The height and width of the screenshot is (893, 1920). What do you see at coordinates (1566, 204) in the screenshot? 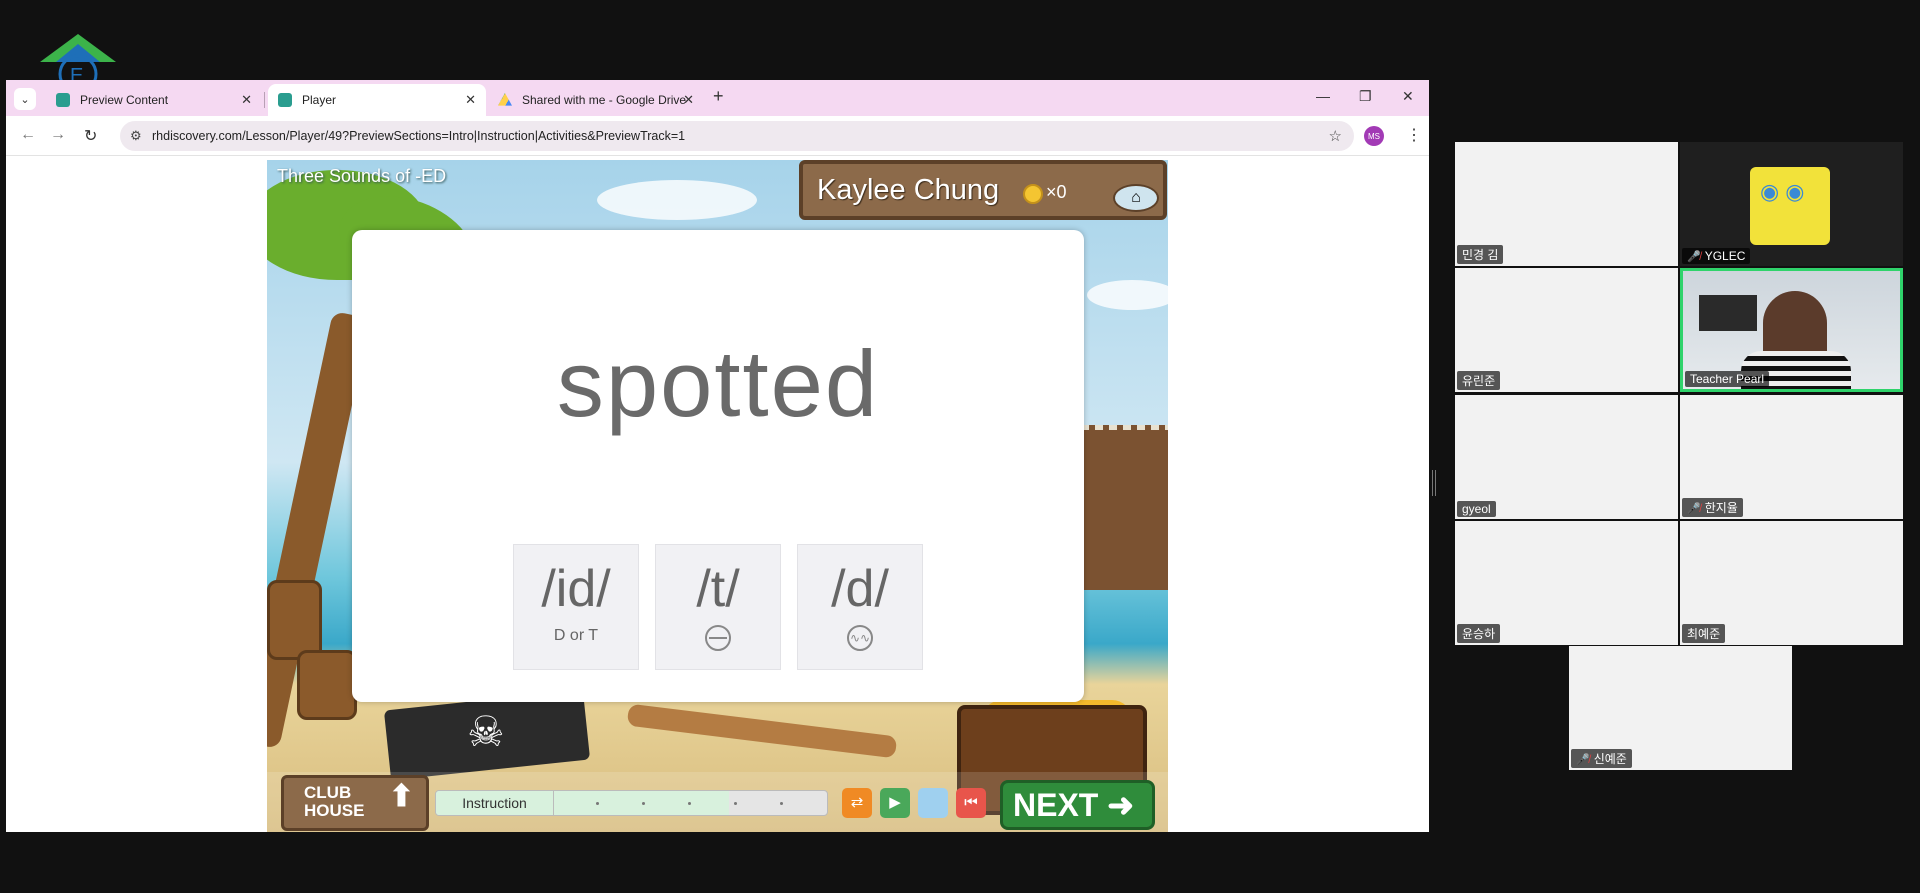
I see `participant-tile: 민경 김` at bounding box center [1566, 204].